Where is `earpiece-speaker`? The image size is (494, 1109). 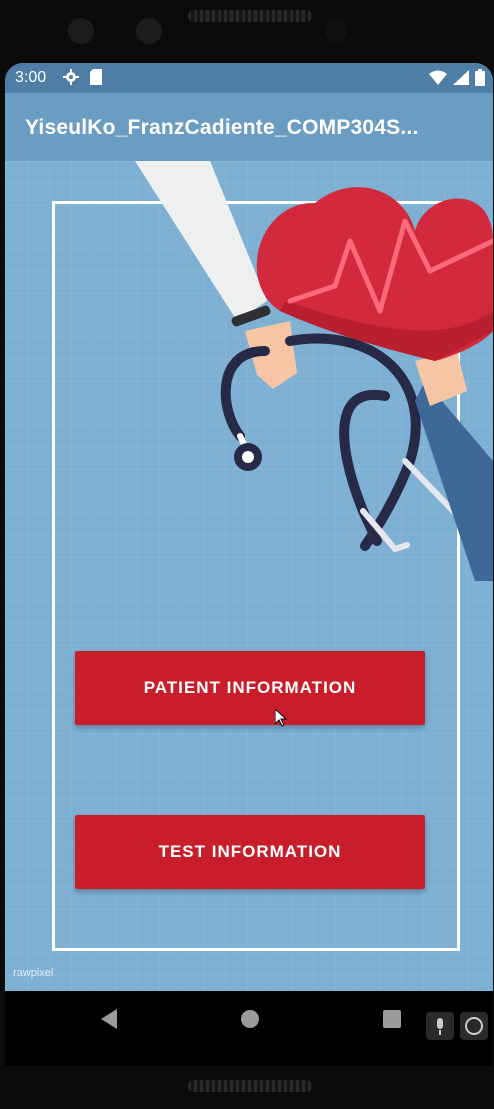 earpiece-speaker is located at coordinates (250, 16).